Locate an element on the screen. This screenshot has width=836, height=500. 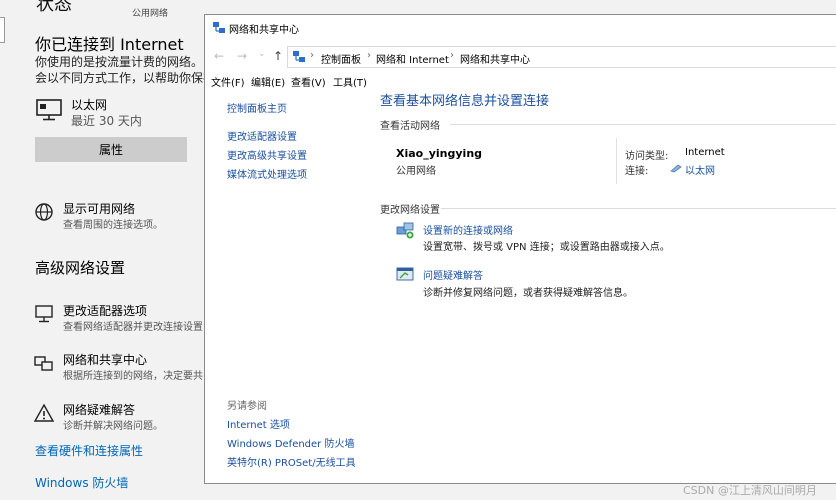
sidebar-change-advanced-sharing: 更改高级共享设置 is located at coordinates (267, 154).